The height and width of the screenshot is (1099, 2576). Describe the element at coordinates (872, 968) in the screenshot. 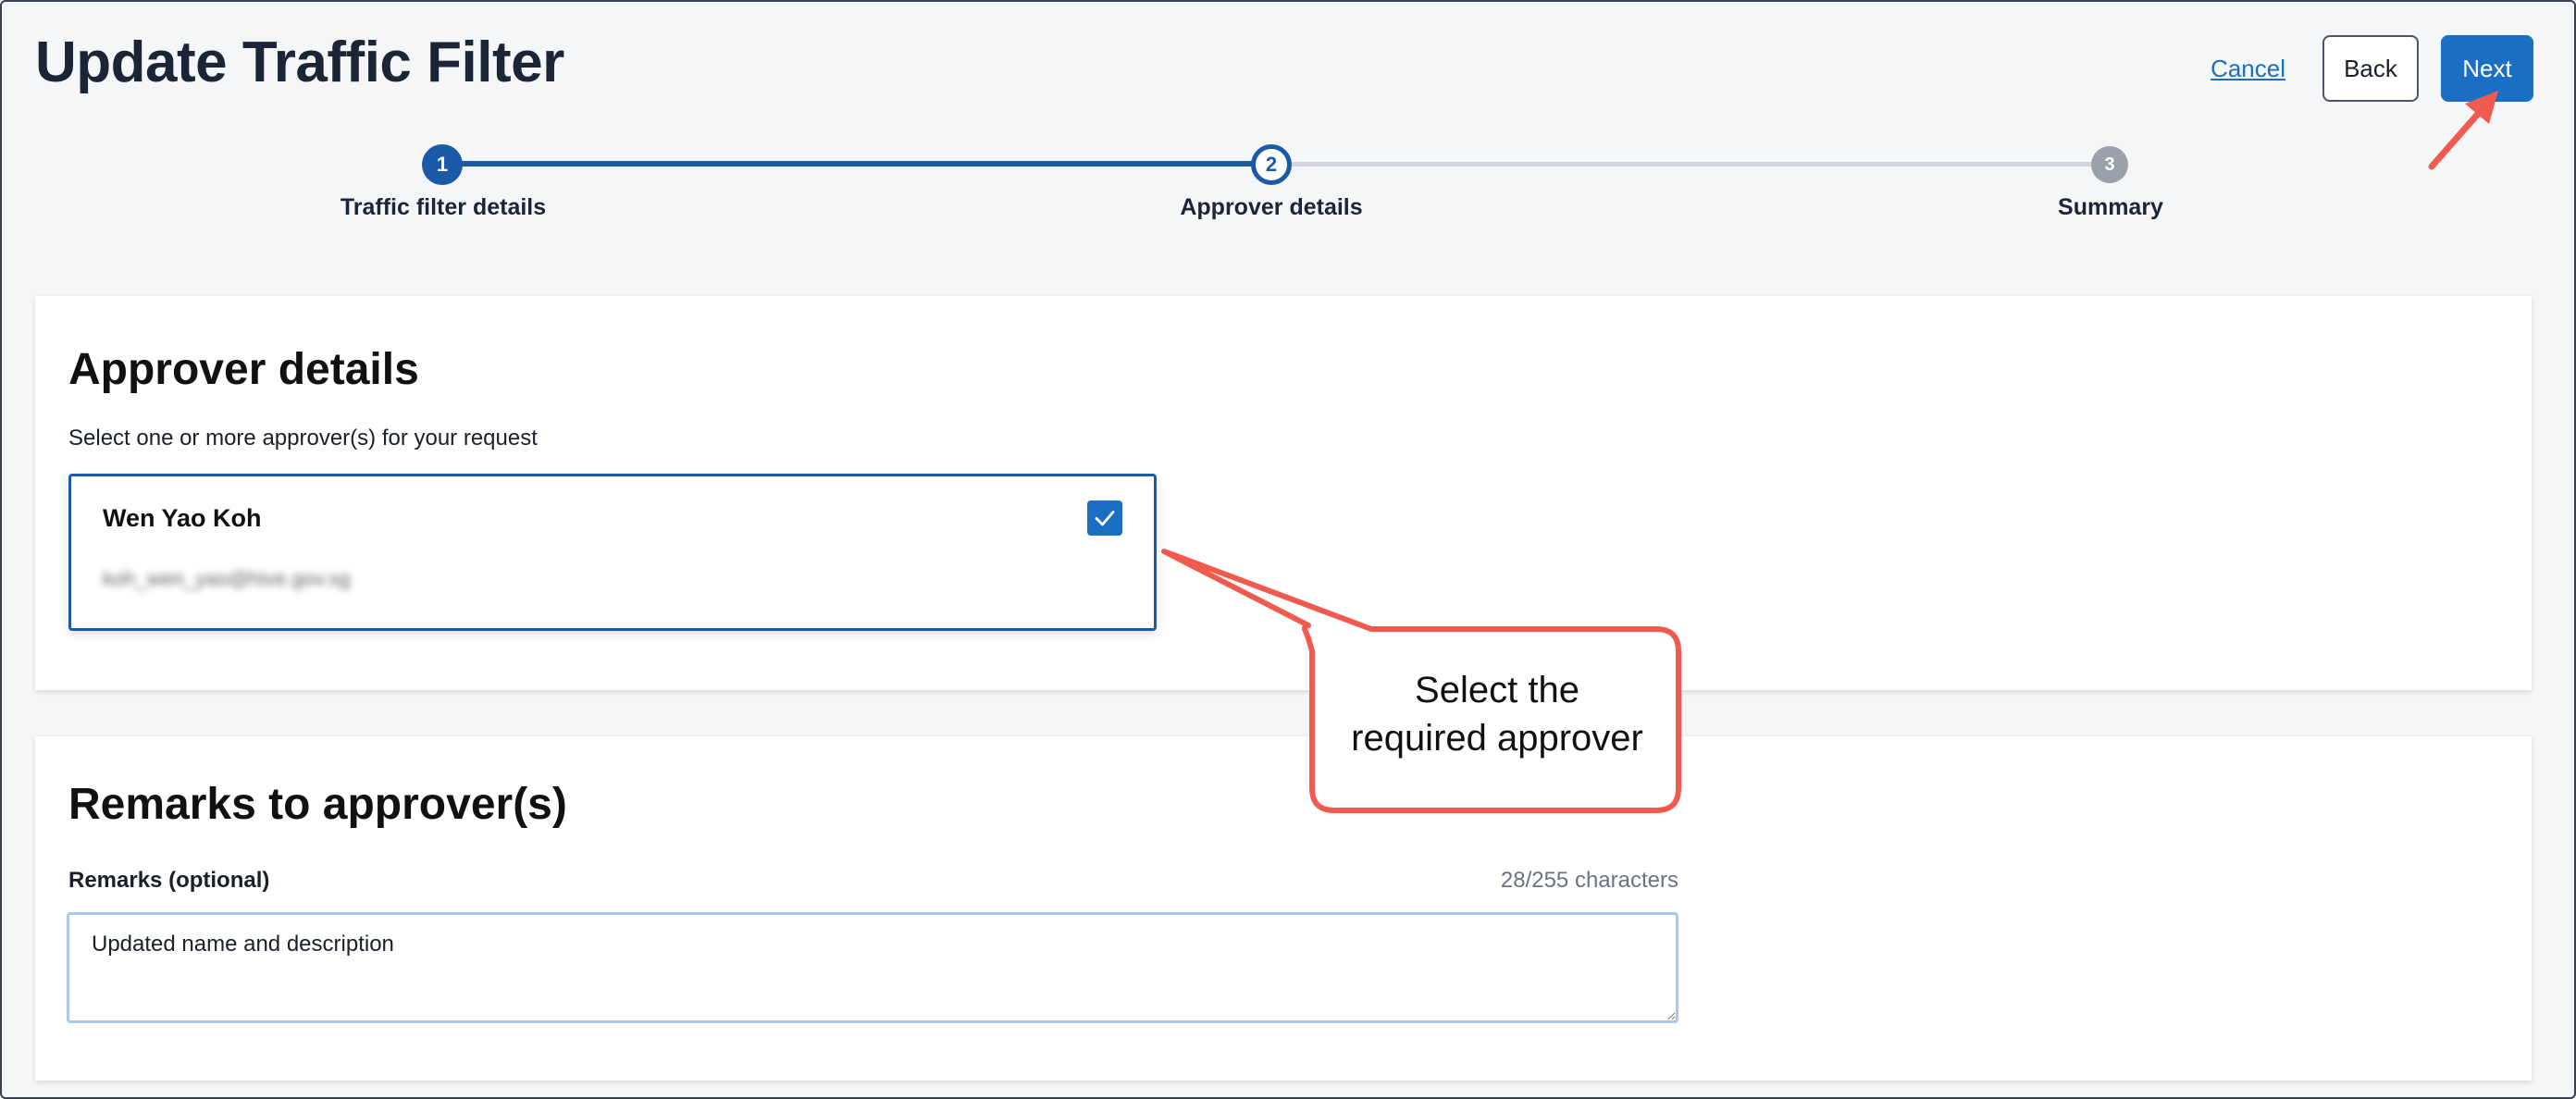

I see `remarks-textarea: Updated name and description` at that location.